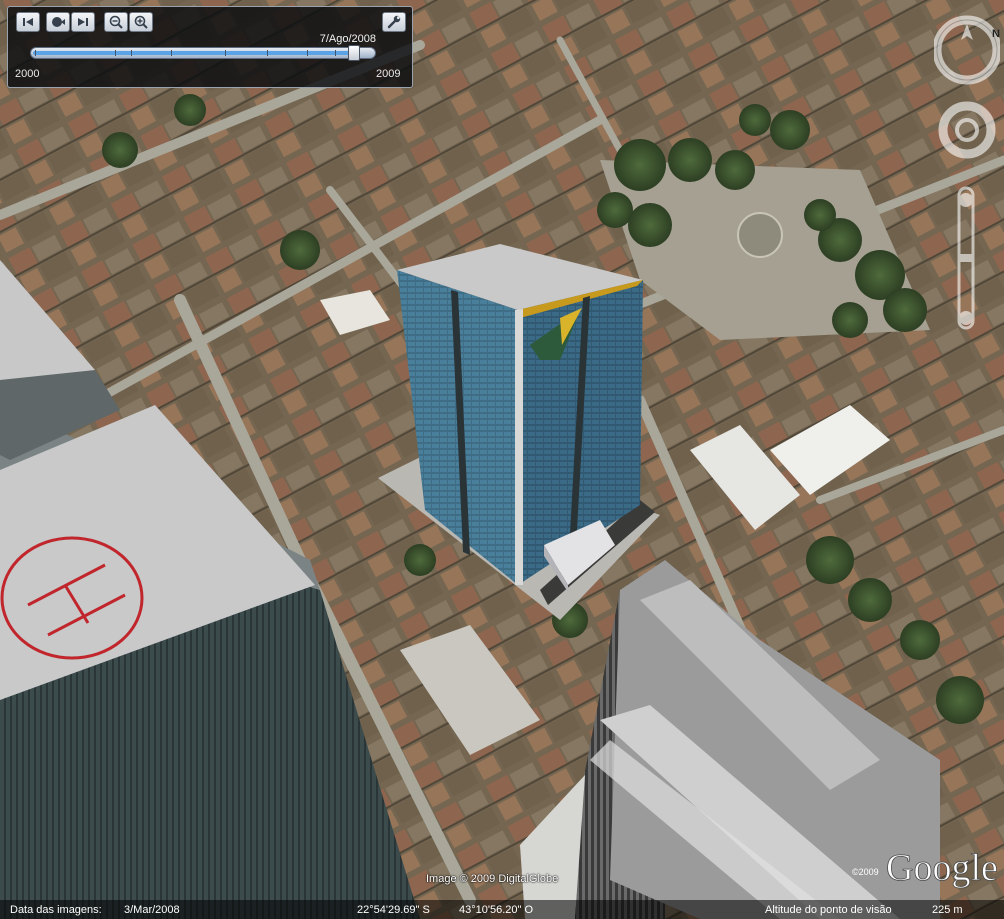 The width and height of the screenshot is (1004, 919). I want to click on zoom-out-button, so click(116, 22).